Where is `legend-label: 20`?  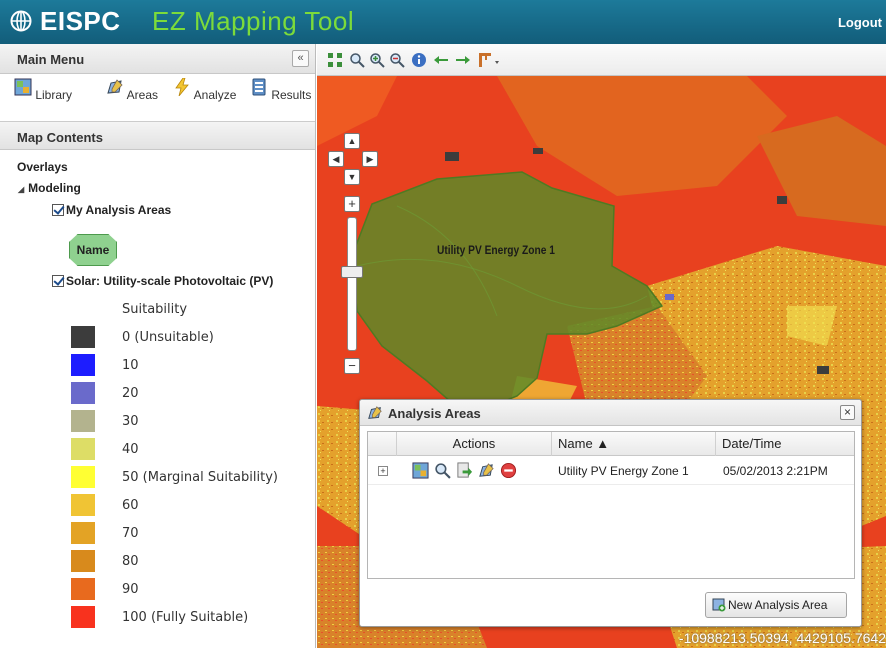
legend-label: 20 is located at coordinates (130, 393).